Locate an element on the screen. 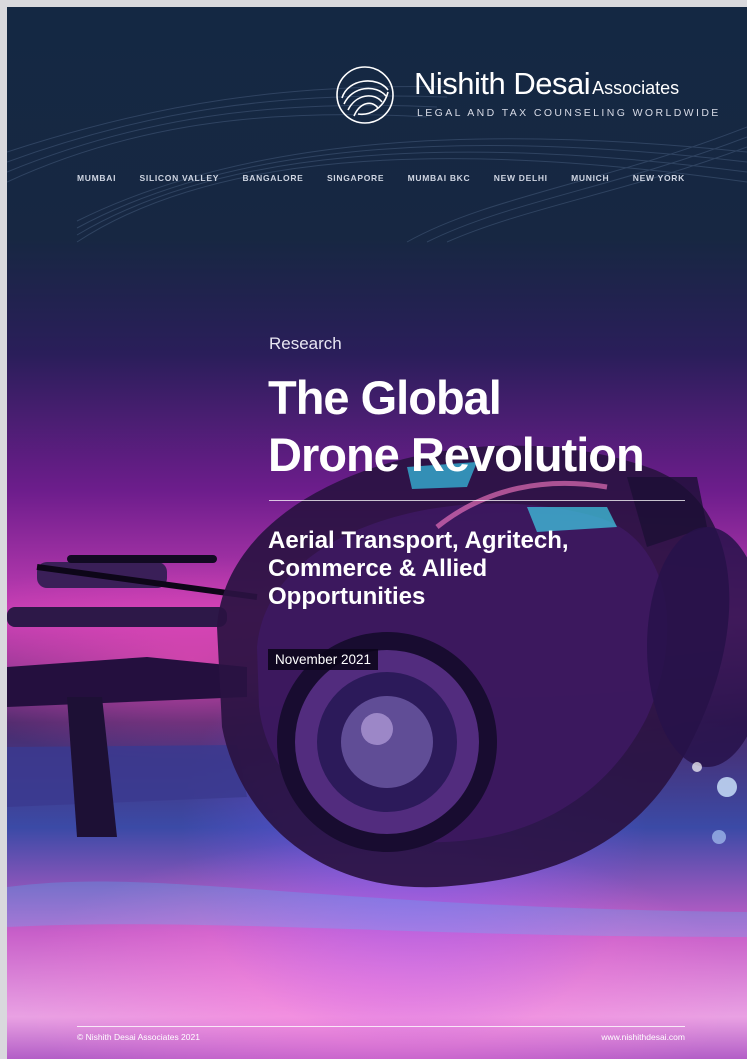 Image resolution: width=747 pixels, height=1059 pixels. website-link: www.nishithdesai.com is located at coordinates (643, 1037).